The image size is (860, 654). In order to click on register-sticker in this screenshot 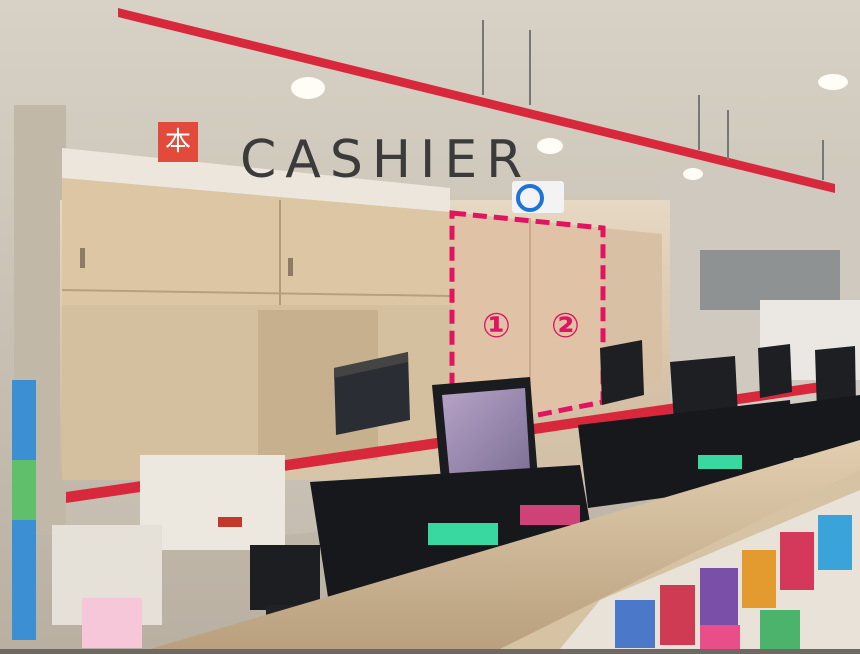, I will do `click(550, 515)`.